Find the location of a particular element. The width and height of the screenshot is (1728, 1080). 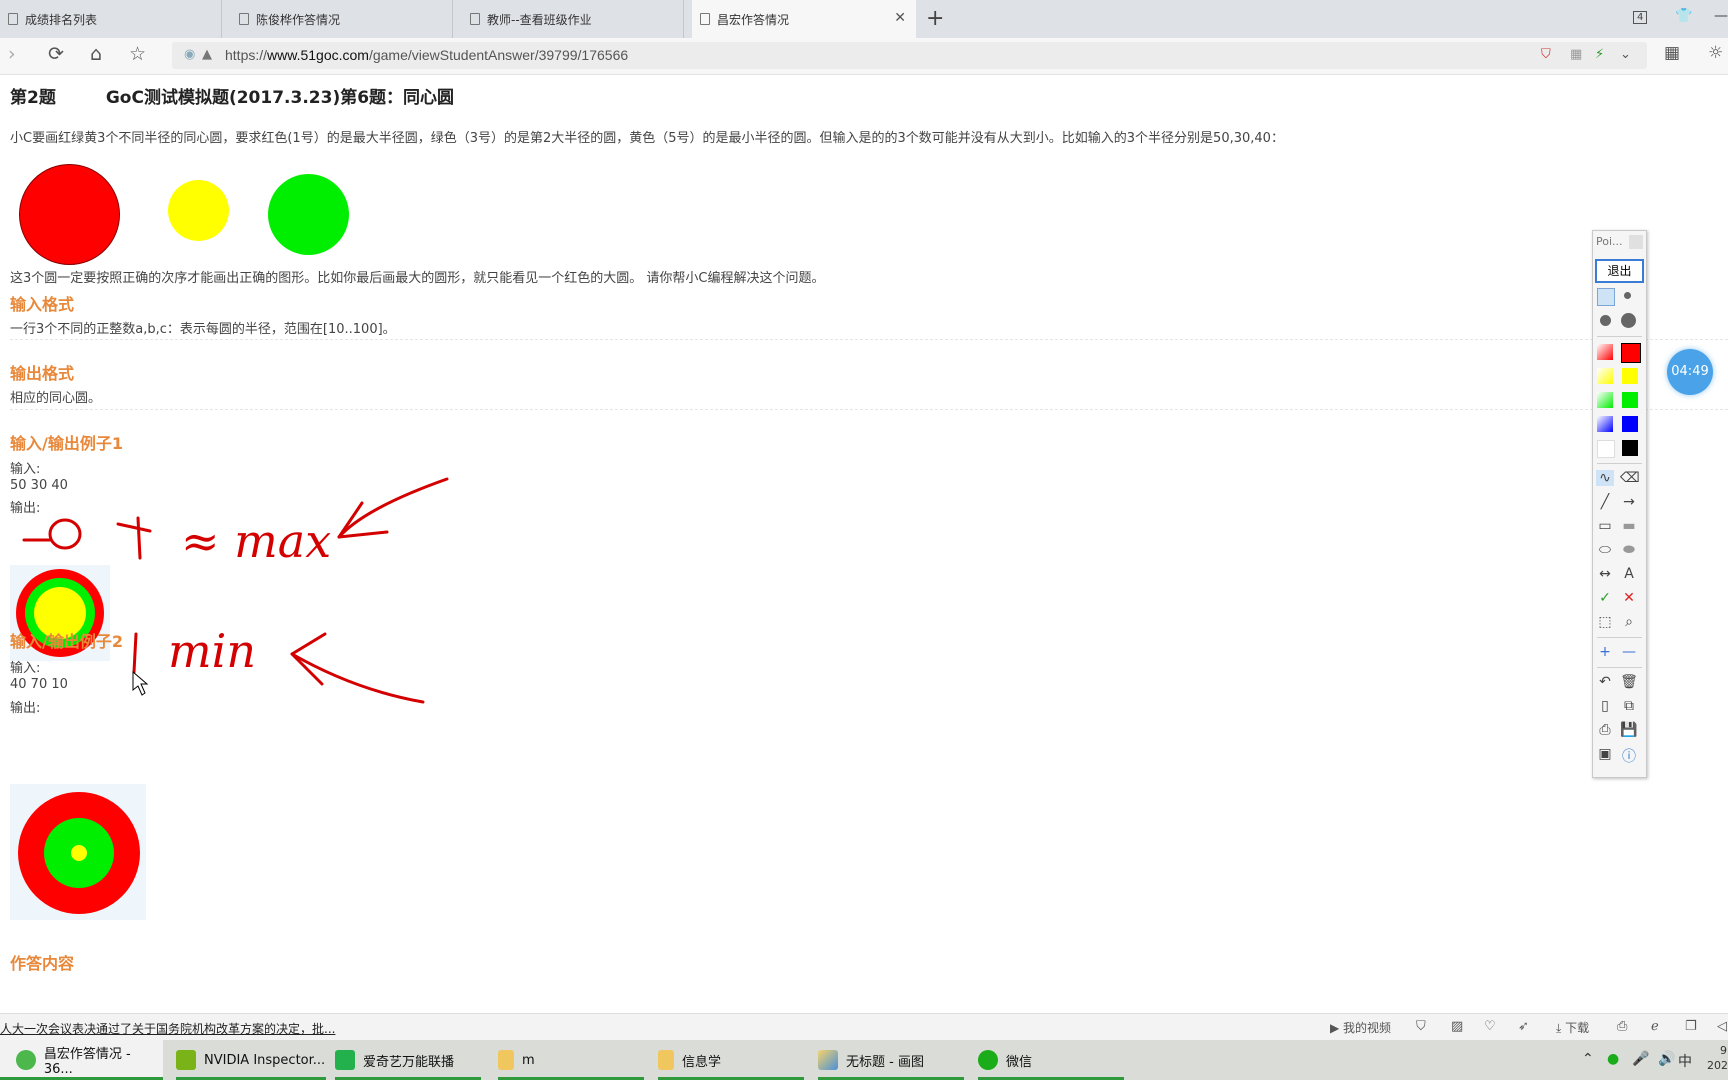

tray-wechat-icon: ● is located at coordinates (1613, 1059).